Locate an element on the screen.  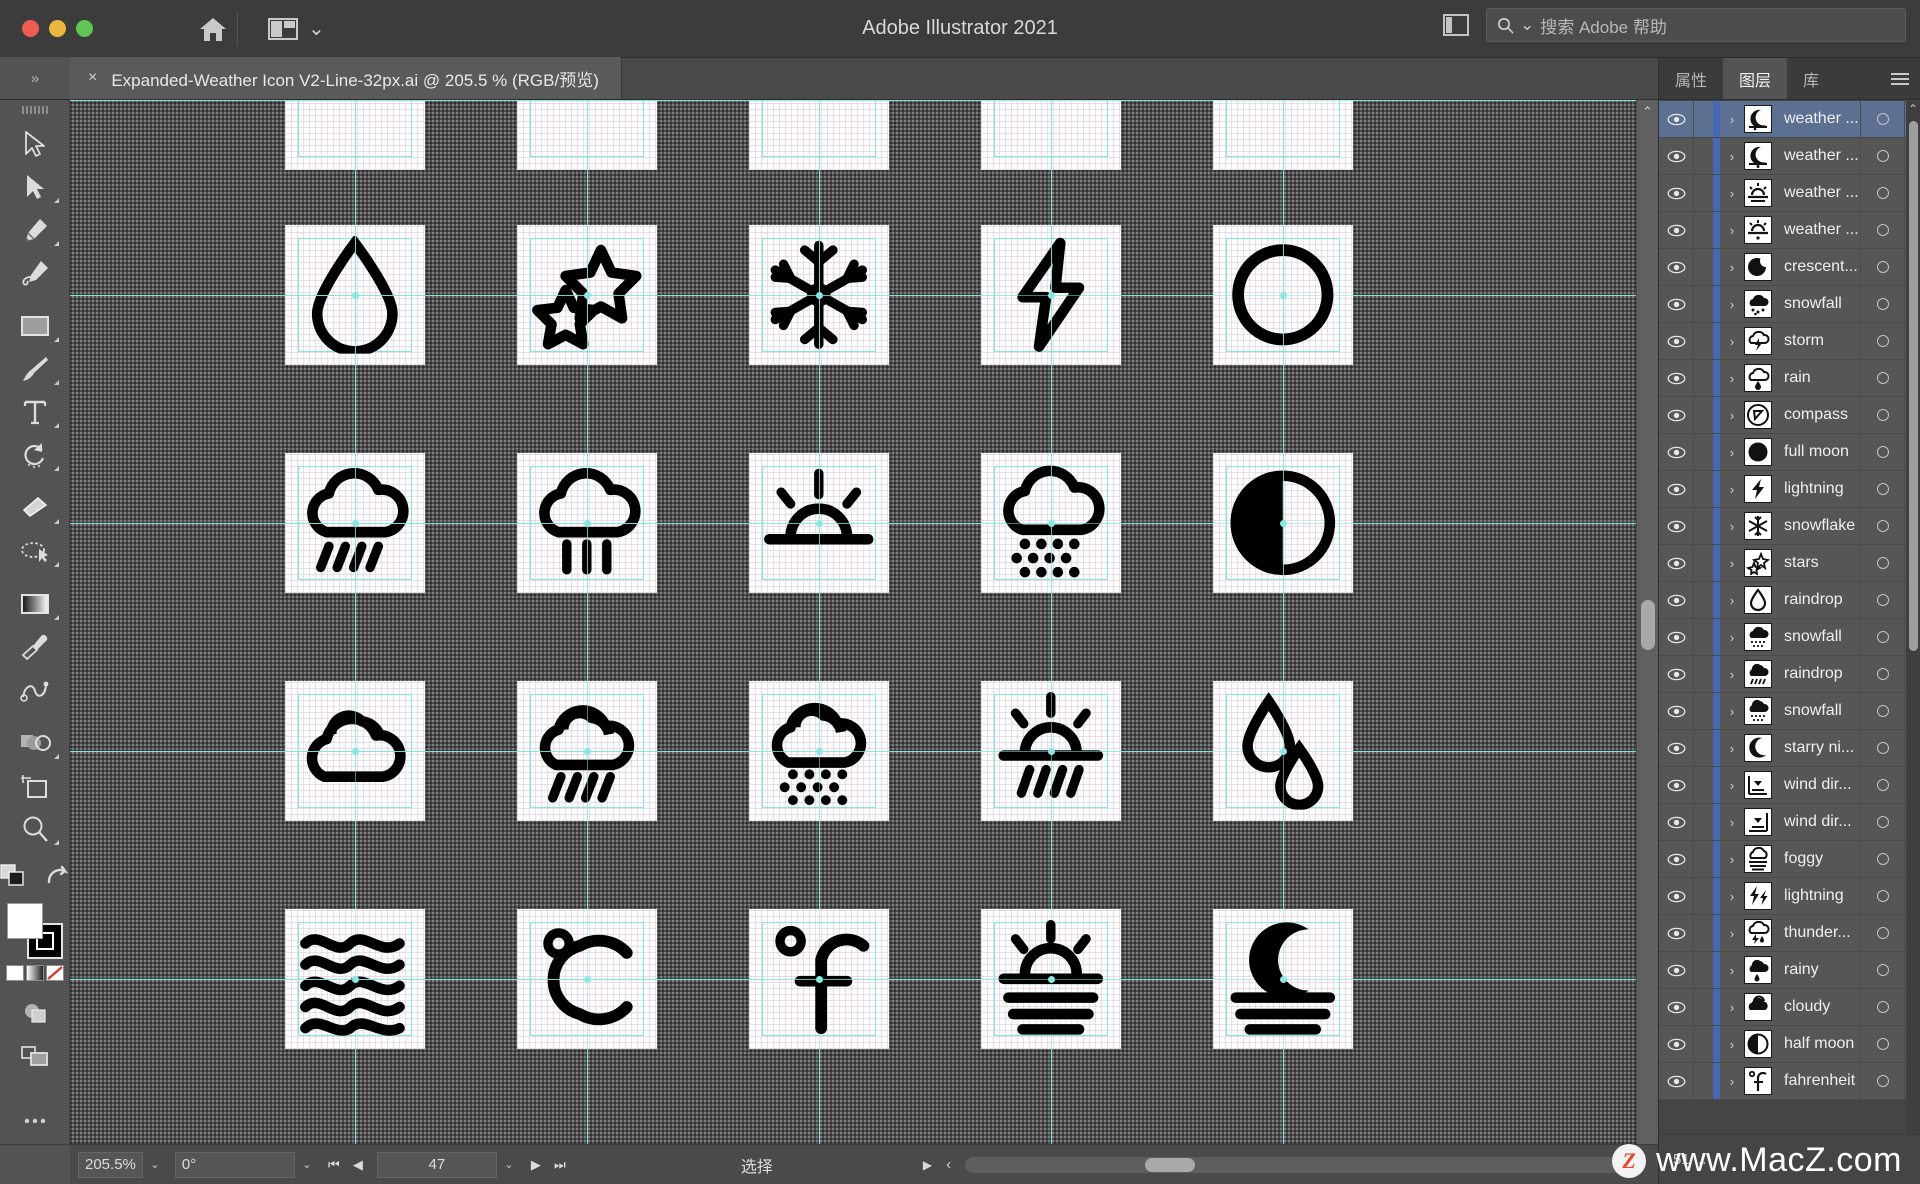
artboard-next-icon: ▶ is located at coordinates (536, 1165).